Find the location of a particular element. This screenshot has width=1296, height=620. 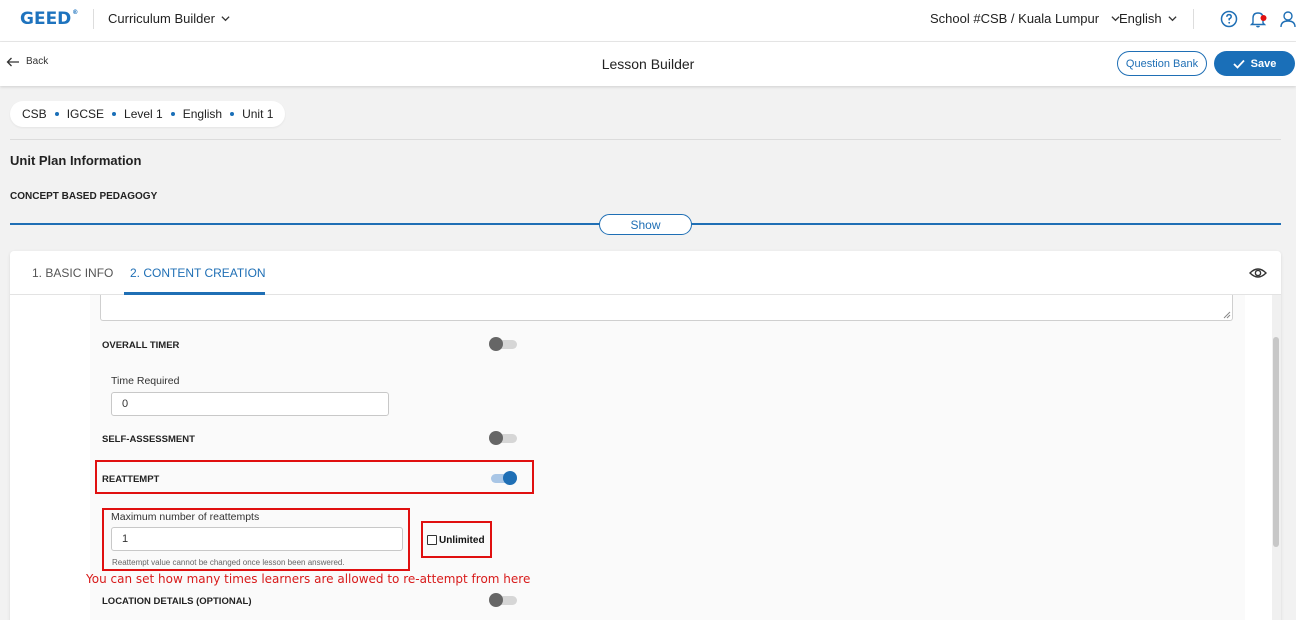

module-label: Curriculum Builder is located at coordinates (161, 18).